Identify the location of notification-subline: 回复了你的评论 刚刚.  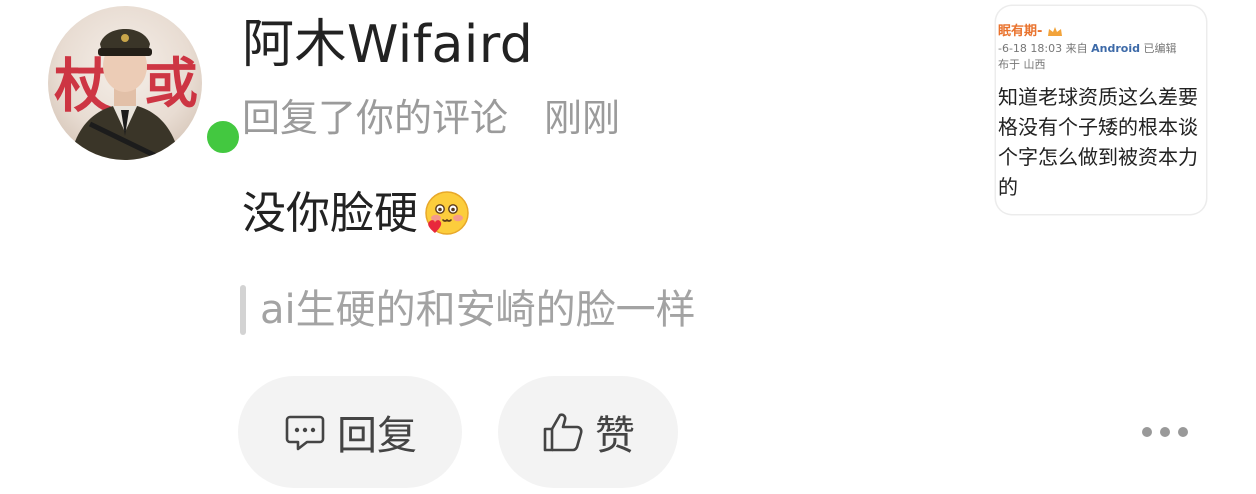
(431, 118).